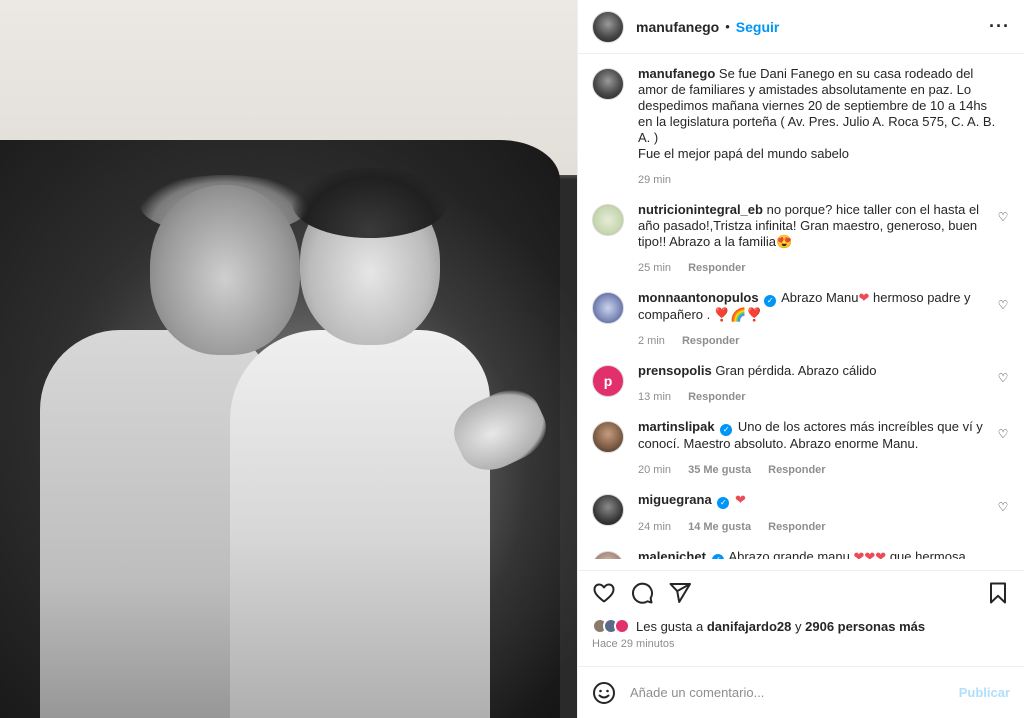 The width and height of the screenshot is (1024, 718). What do you see at coordinates (813, 397) in the screenshot?
I see `comment-meta: 13 min Responder` at bounding box center [813, 397].